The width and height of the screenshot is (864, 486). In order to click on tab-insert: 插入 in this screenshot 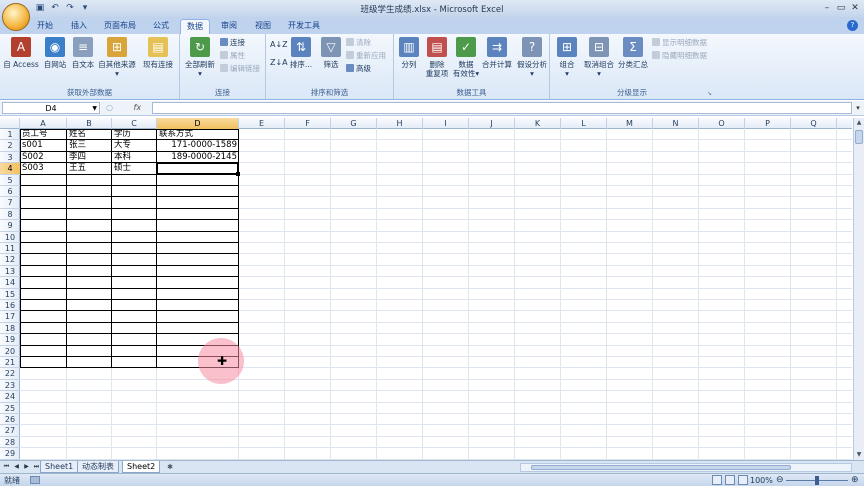, I will do `click(79, 26)`.